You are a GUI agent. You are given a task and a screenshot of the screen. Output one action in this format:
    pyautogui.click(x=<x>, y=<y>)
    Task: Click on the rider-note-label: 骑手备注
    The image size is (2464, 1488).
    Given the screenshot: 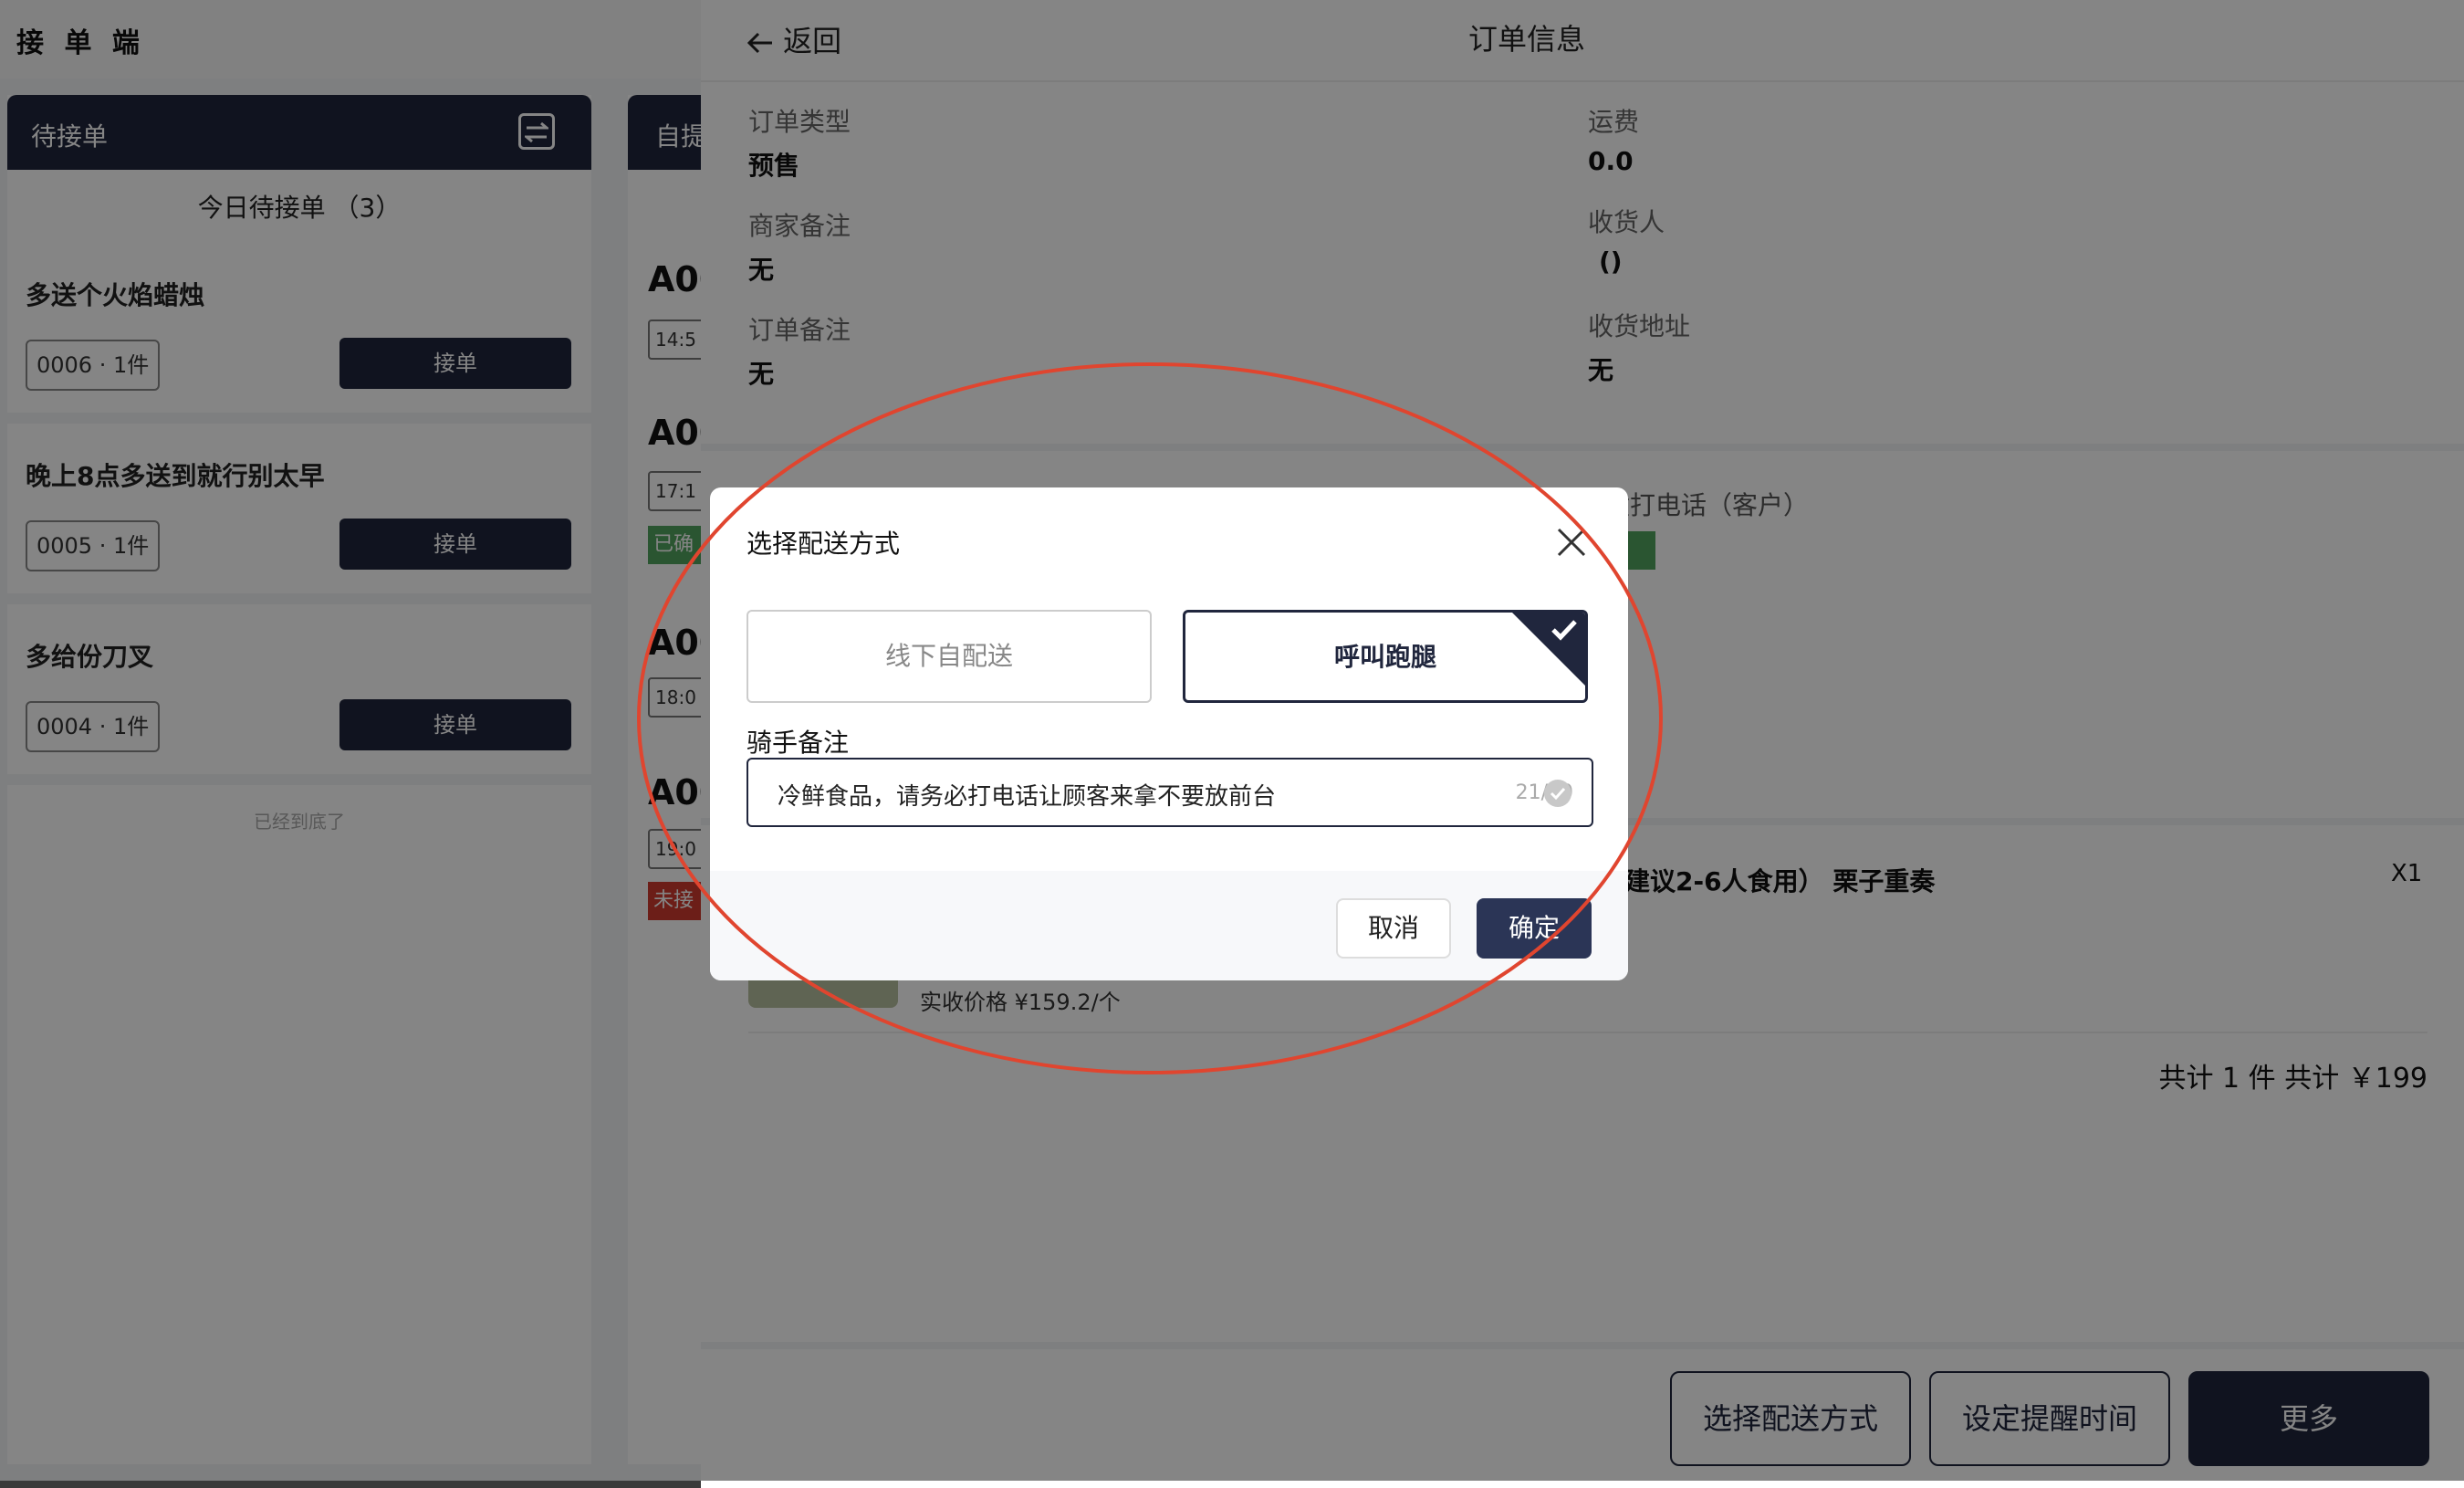 What is the action you would take?
    pyautogui.click(x=798, y=743)
    